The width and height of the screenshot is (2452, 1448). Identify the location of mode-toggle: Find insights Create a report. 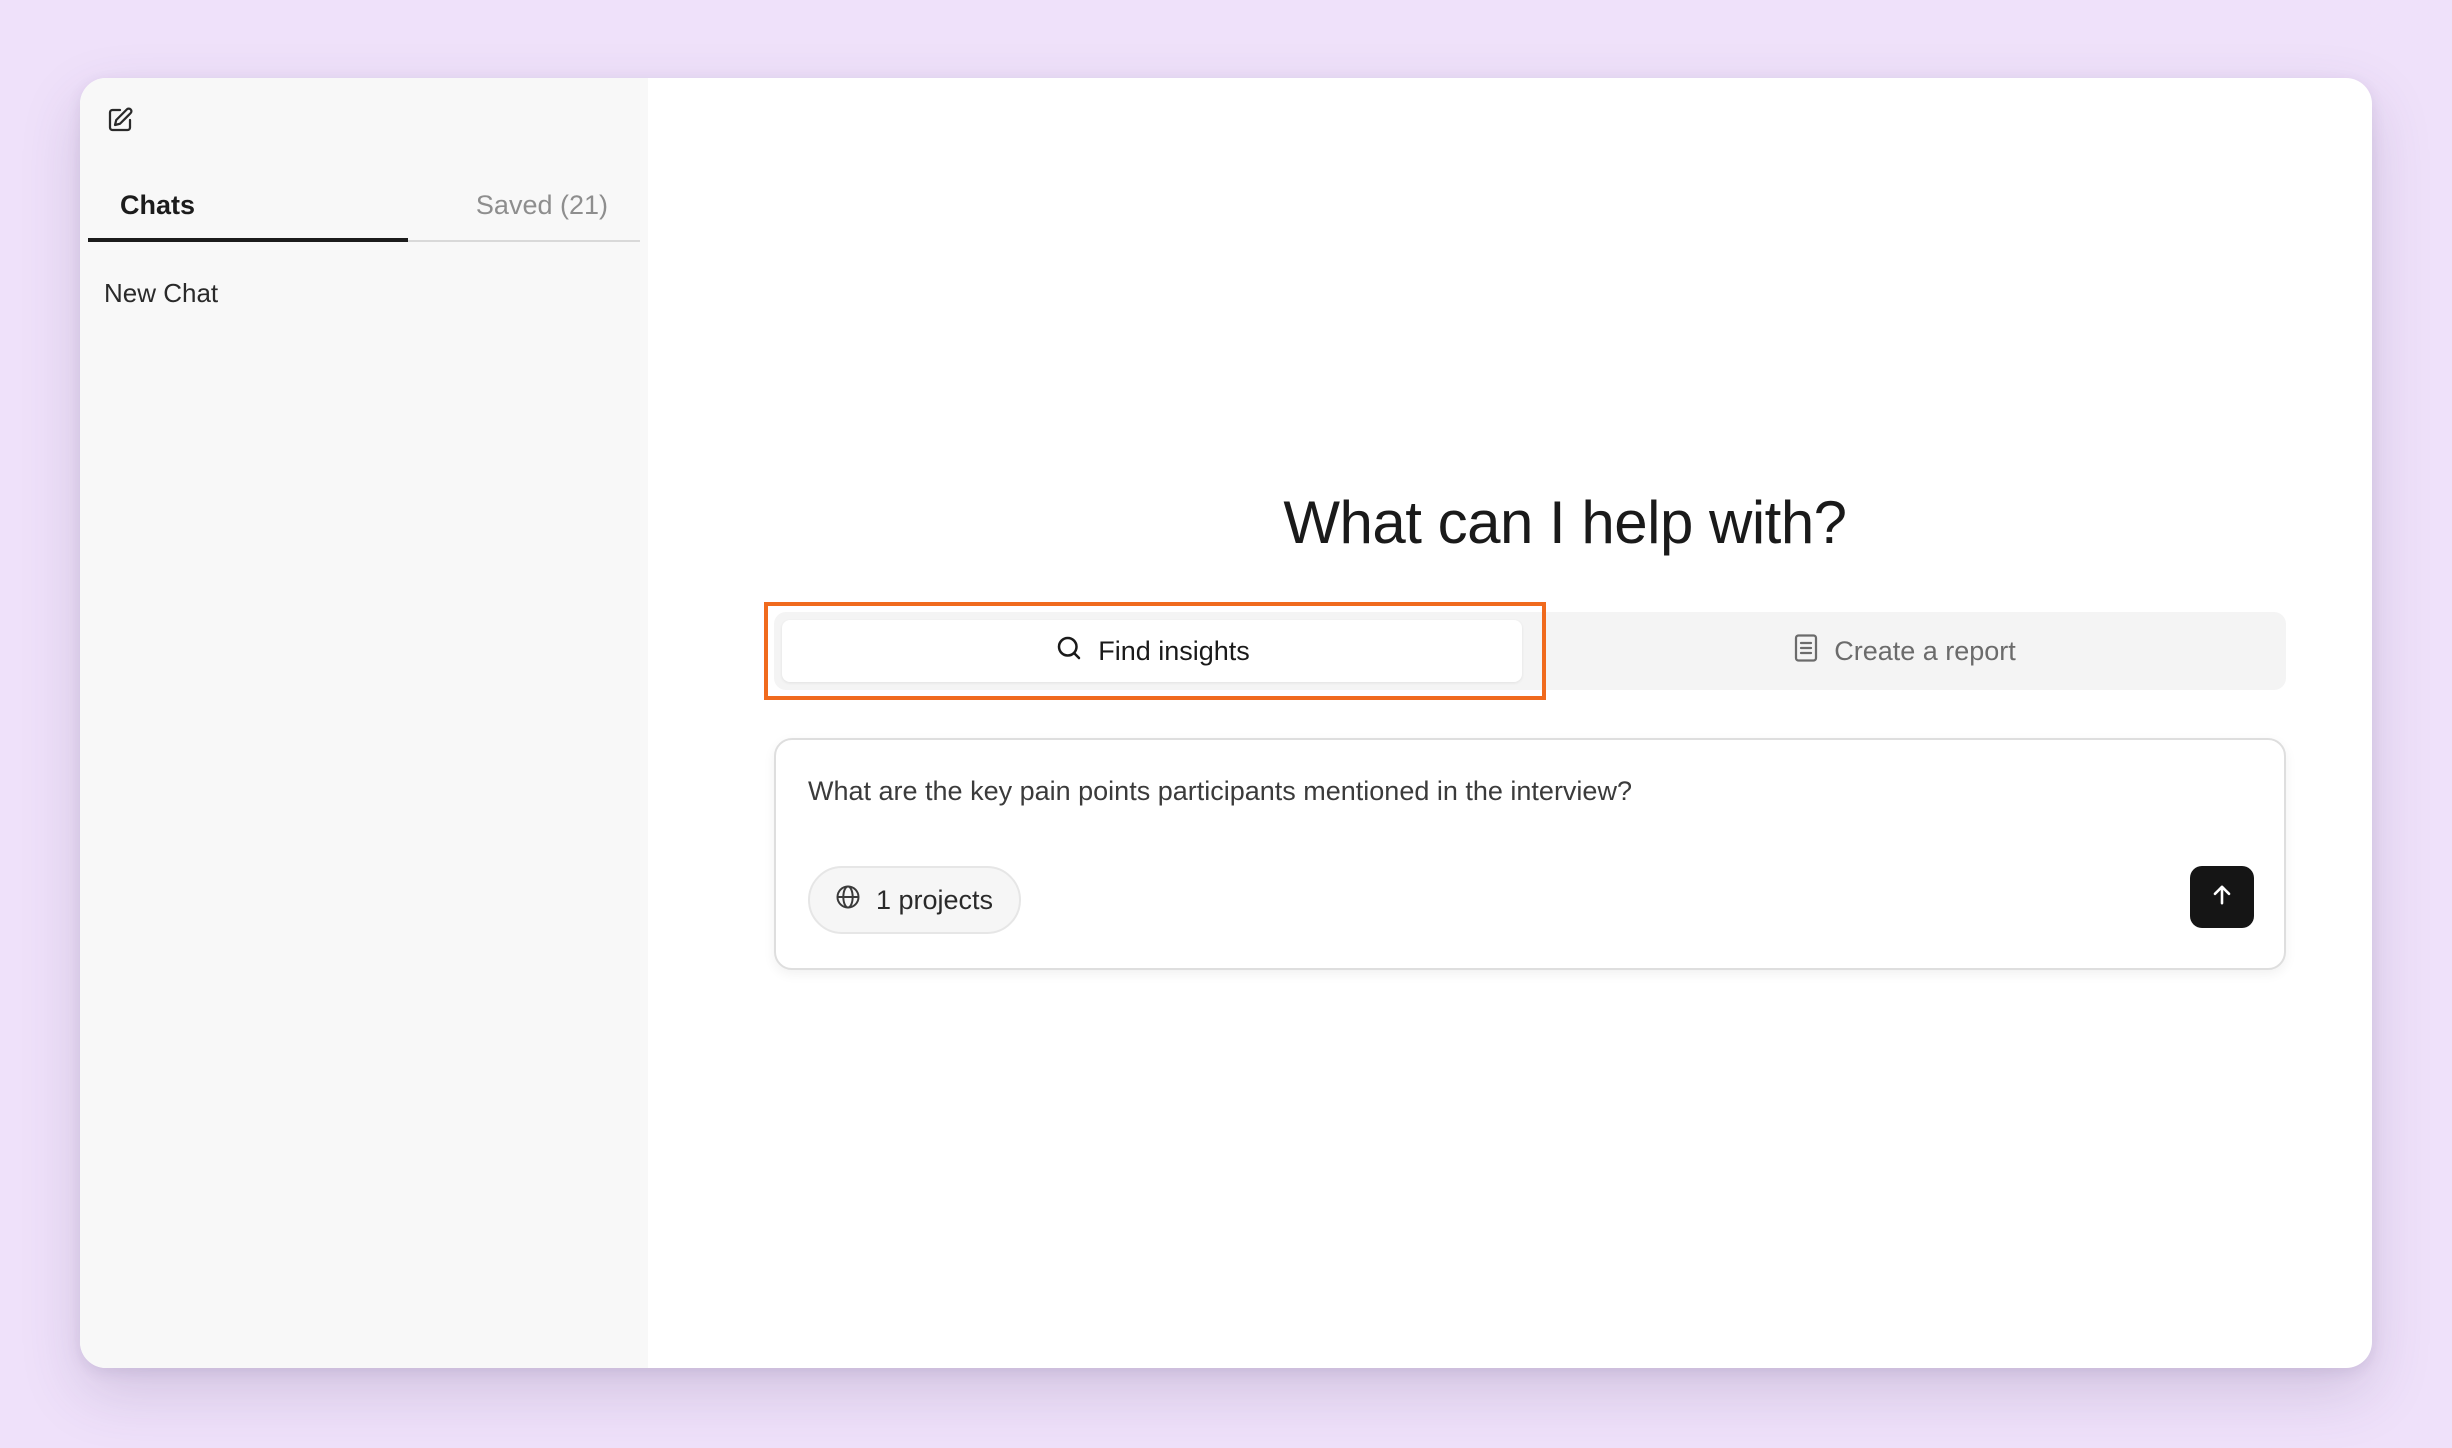
(1530, 651).